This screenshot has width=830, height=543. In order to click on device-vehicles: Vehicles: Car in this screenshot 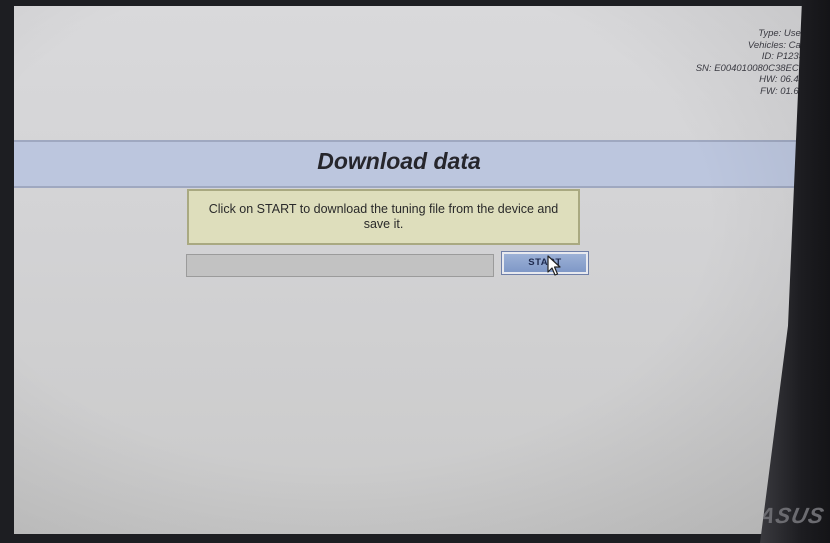, I will do `click(775, 45)`.